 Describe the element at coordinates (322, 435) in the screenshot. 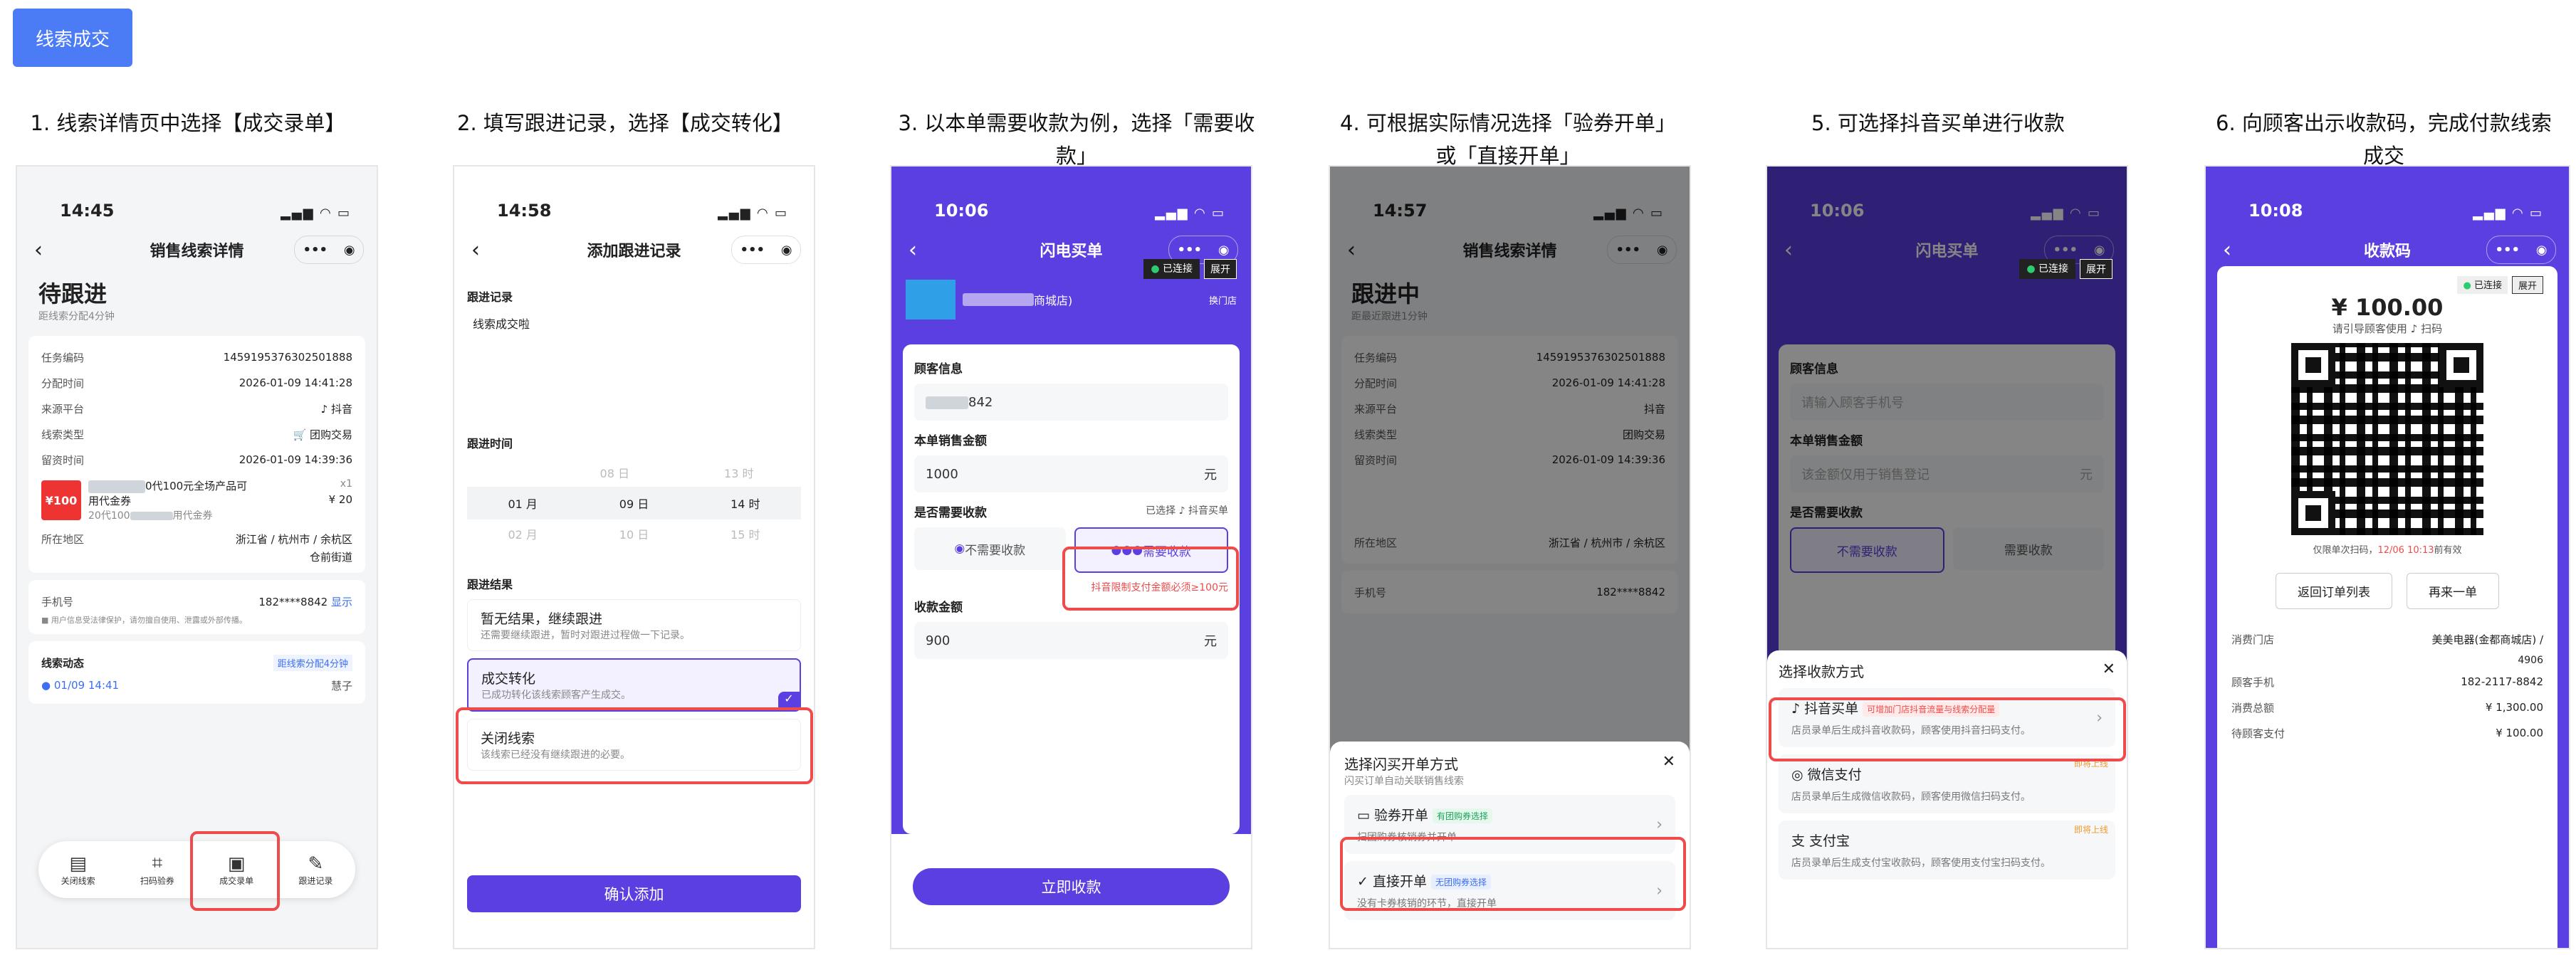

I see `clue-type: 🛒 团购交易` at that location.